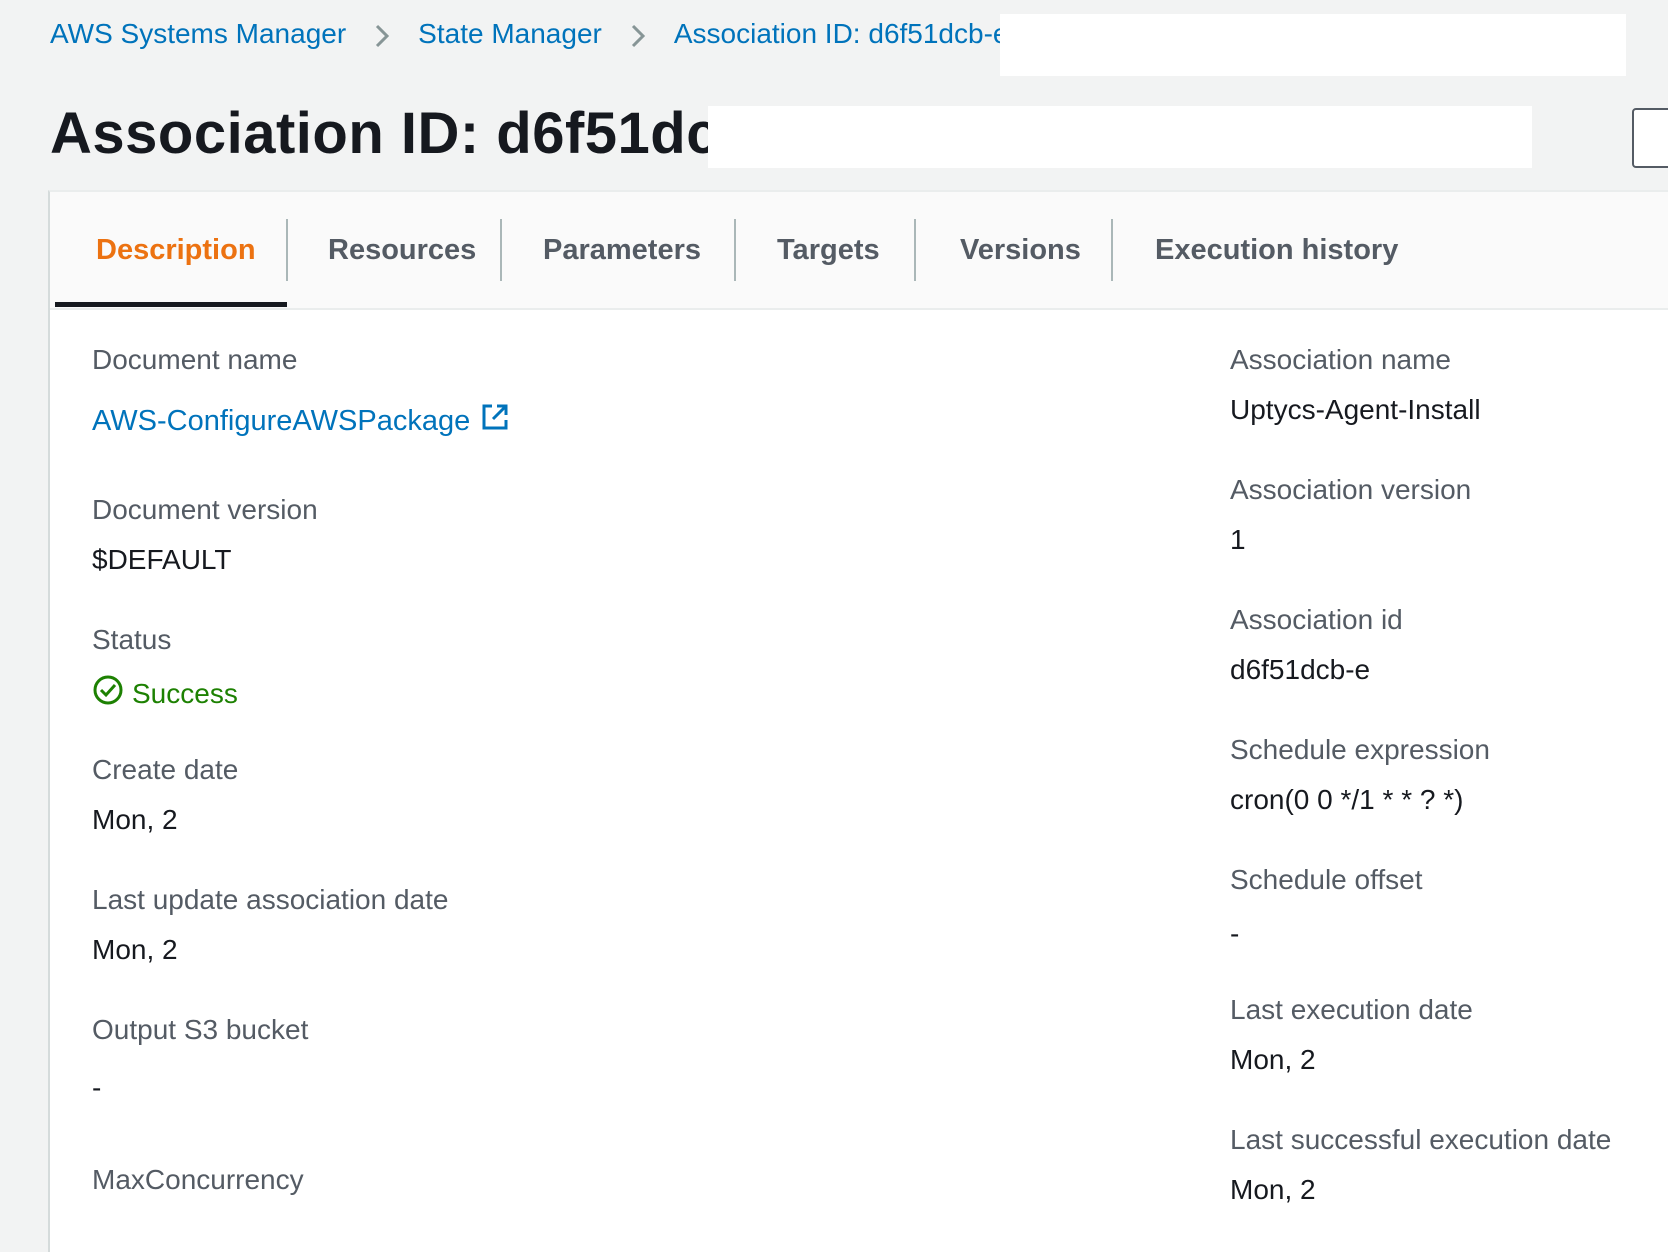 This screenshot has width=1668, height=1252. What do you see at coordinates (97, 1087) in the screenshot?
I see `output-s3-value: -` at bounding box center [97, 1087].